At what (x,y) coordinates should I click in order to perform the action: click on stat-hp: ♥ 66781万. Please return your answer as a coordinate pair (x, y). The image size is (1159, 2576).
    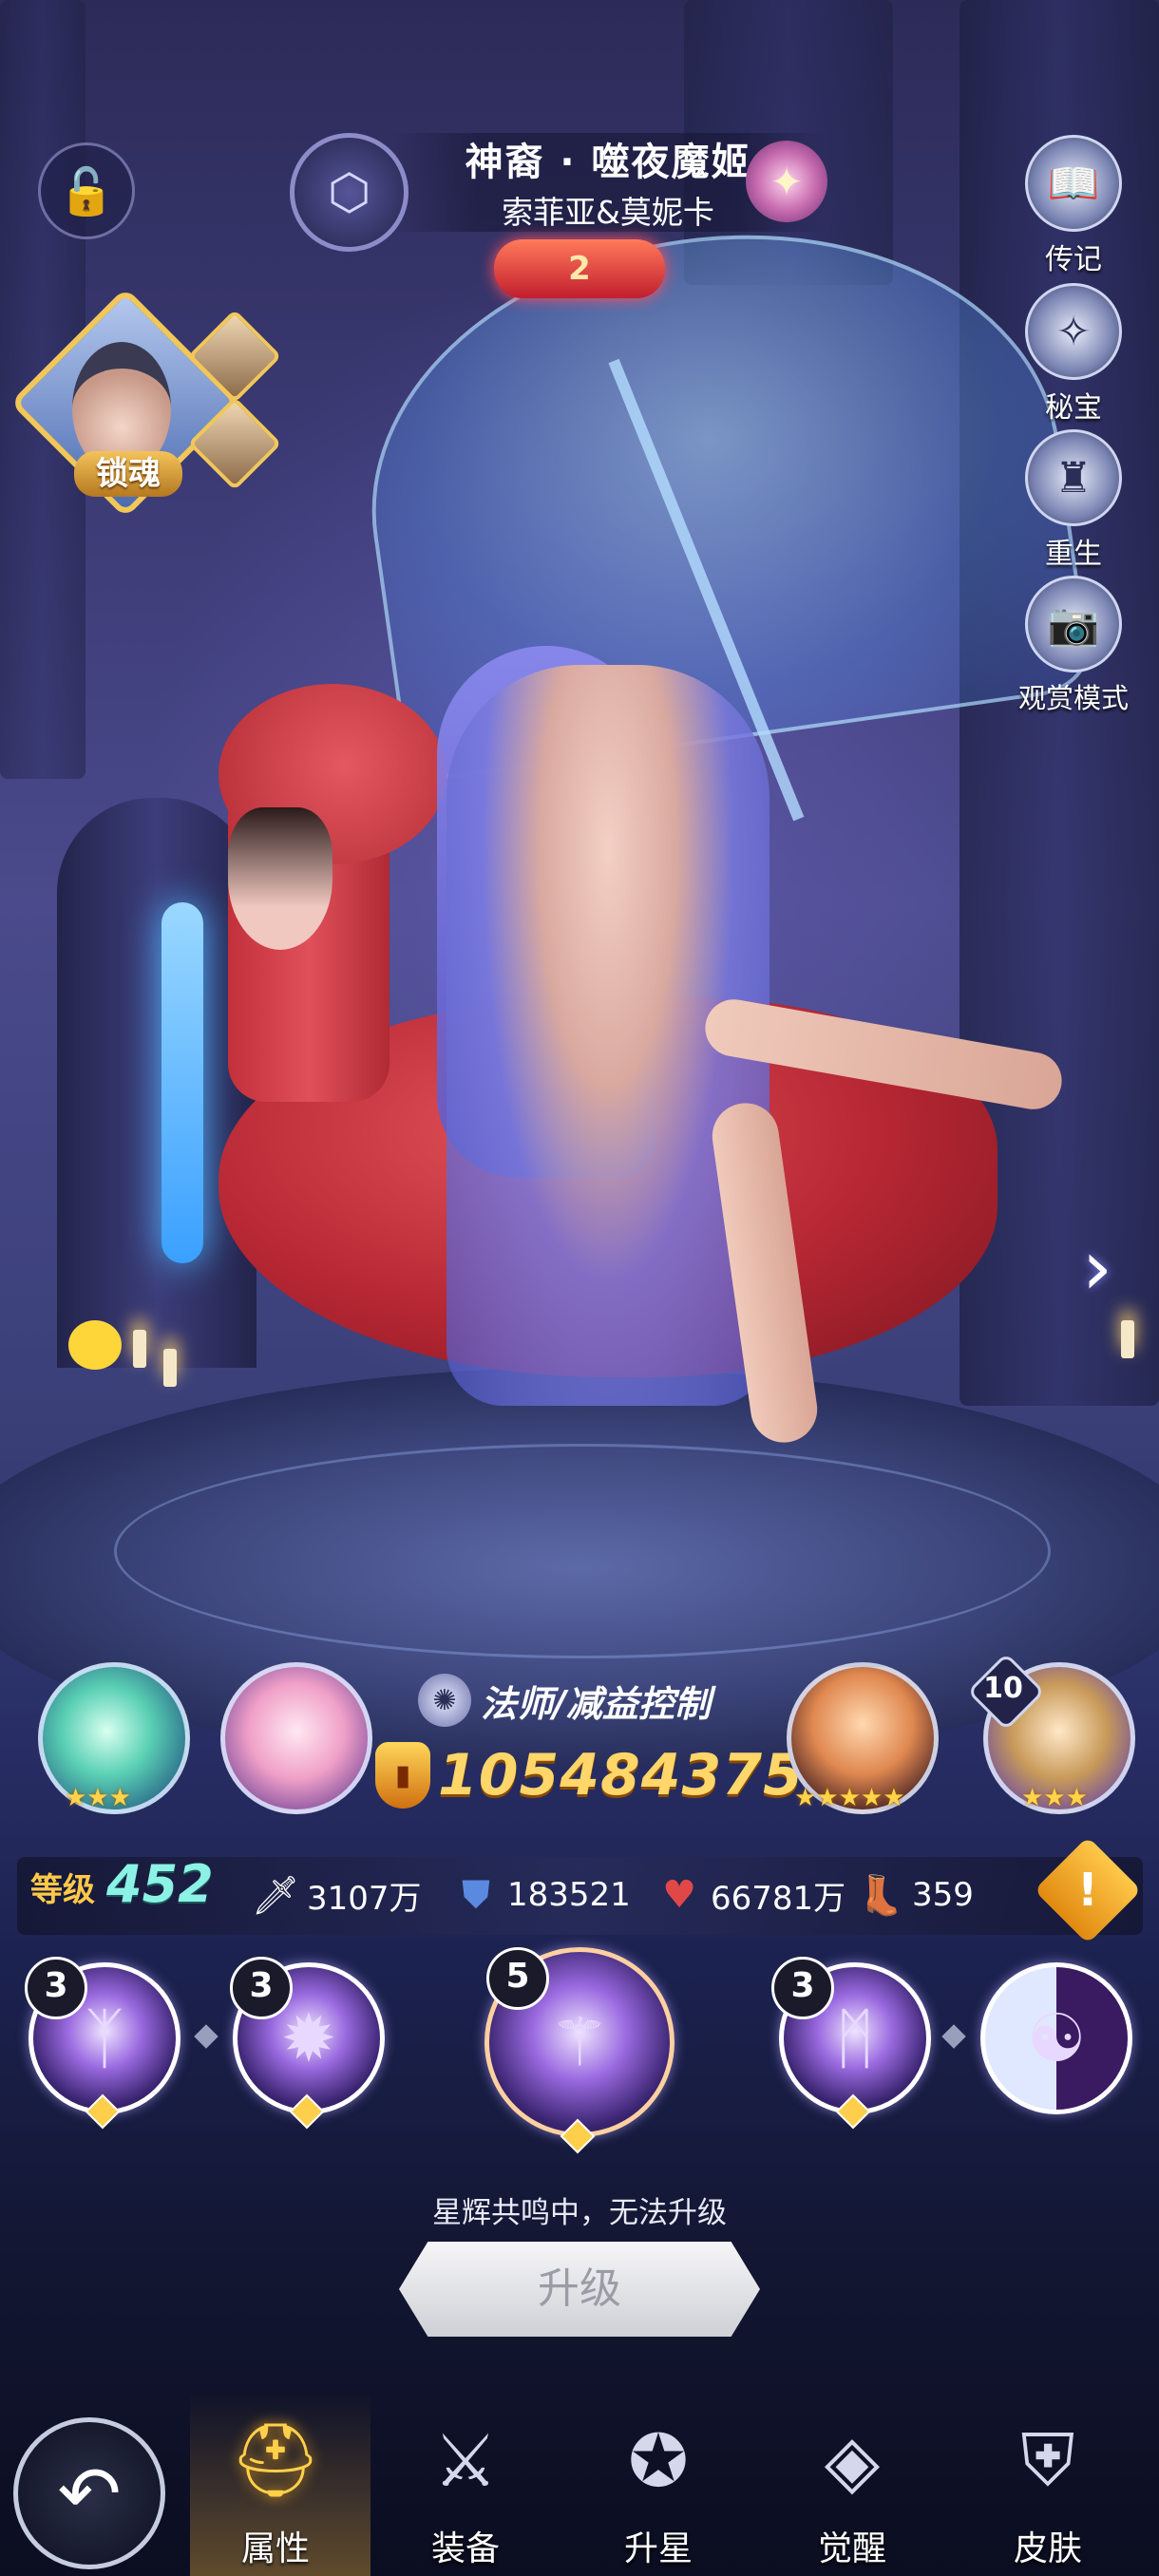
    Looking at the image, I should click on (751, 1895).